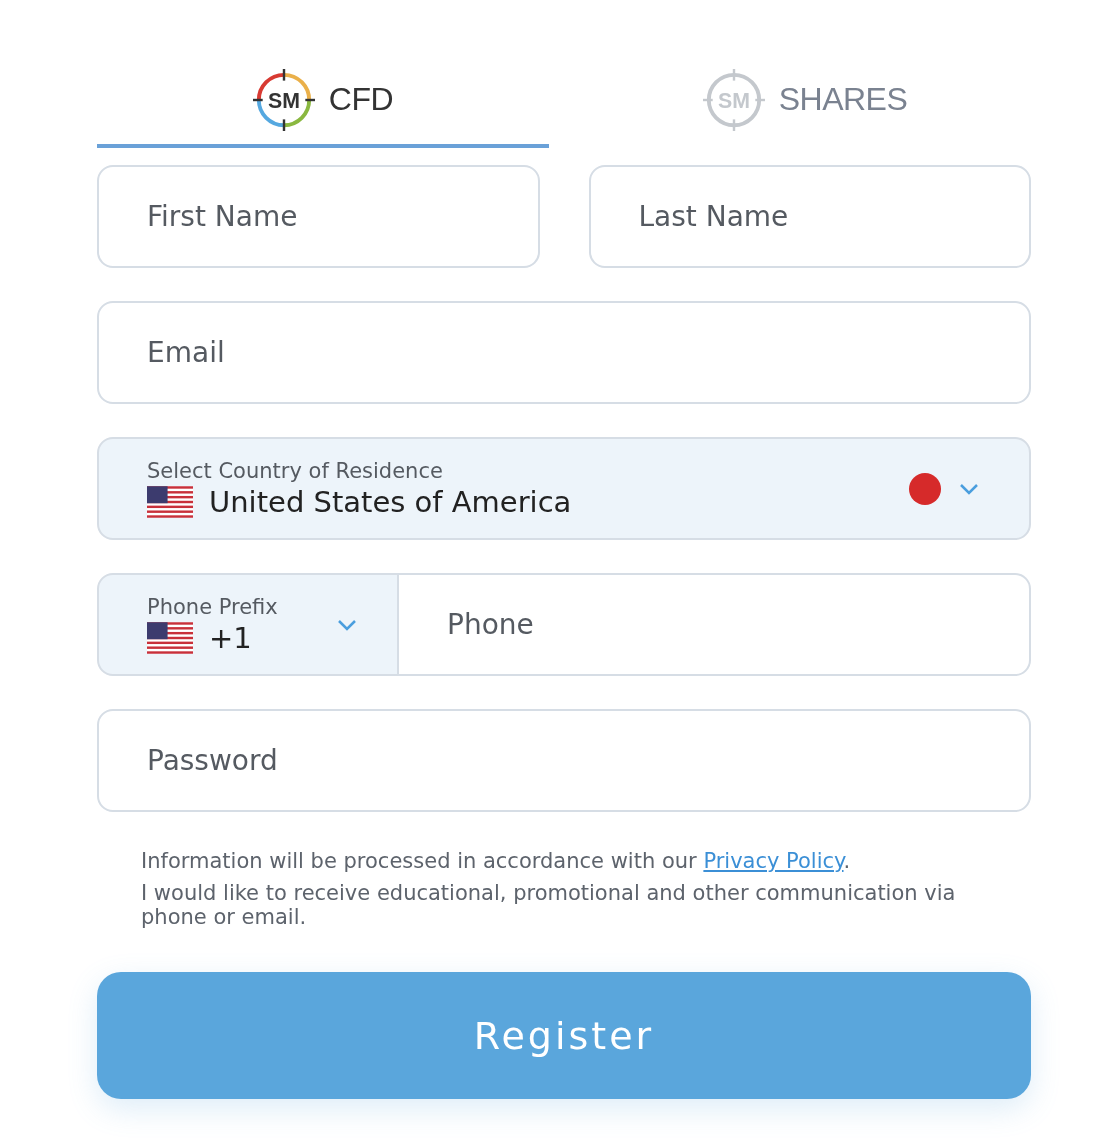  I want to click on form-tab: SM CFD, so click(323, 101).